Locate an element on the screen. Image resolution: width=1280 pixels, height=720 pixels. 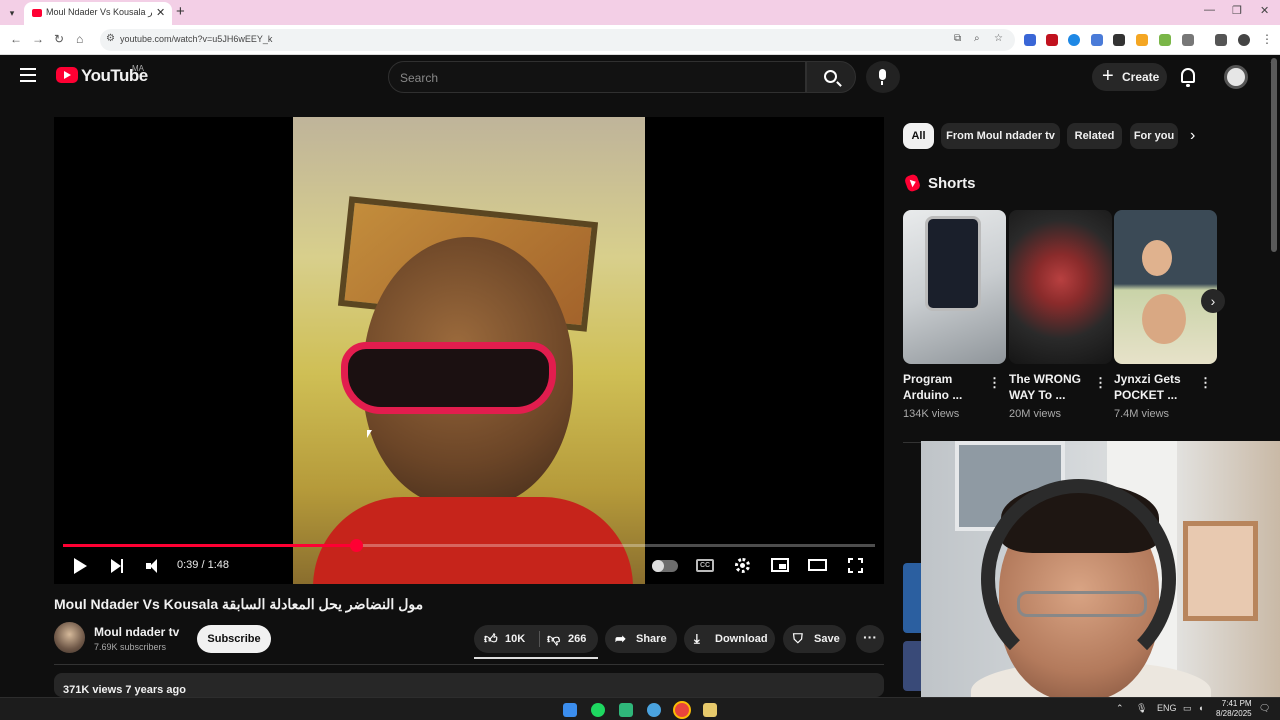
channel-avatar is located at coordinates (69, 637).